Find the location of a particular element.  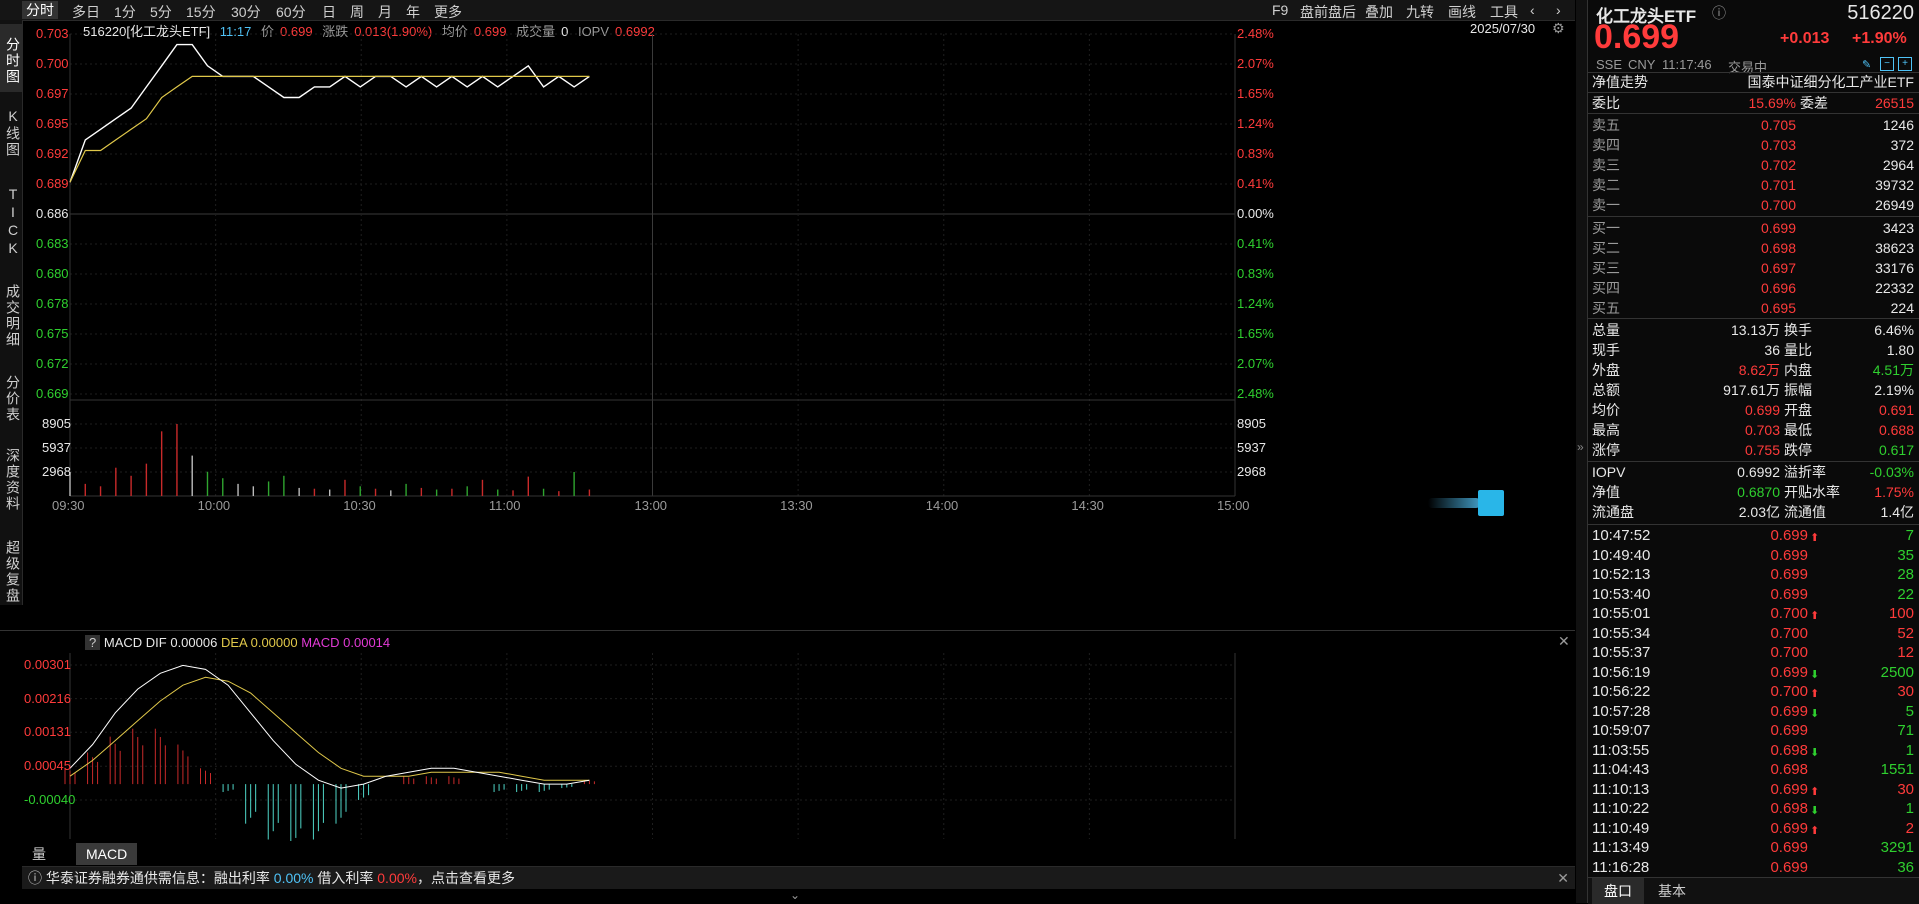

tick-time: 11:13:49 is located at coordinates (1621, 847).